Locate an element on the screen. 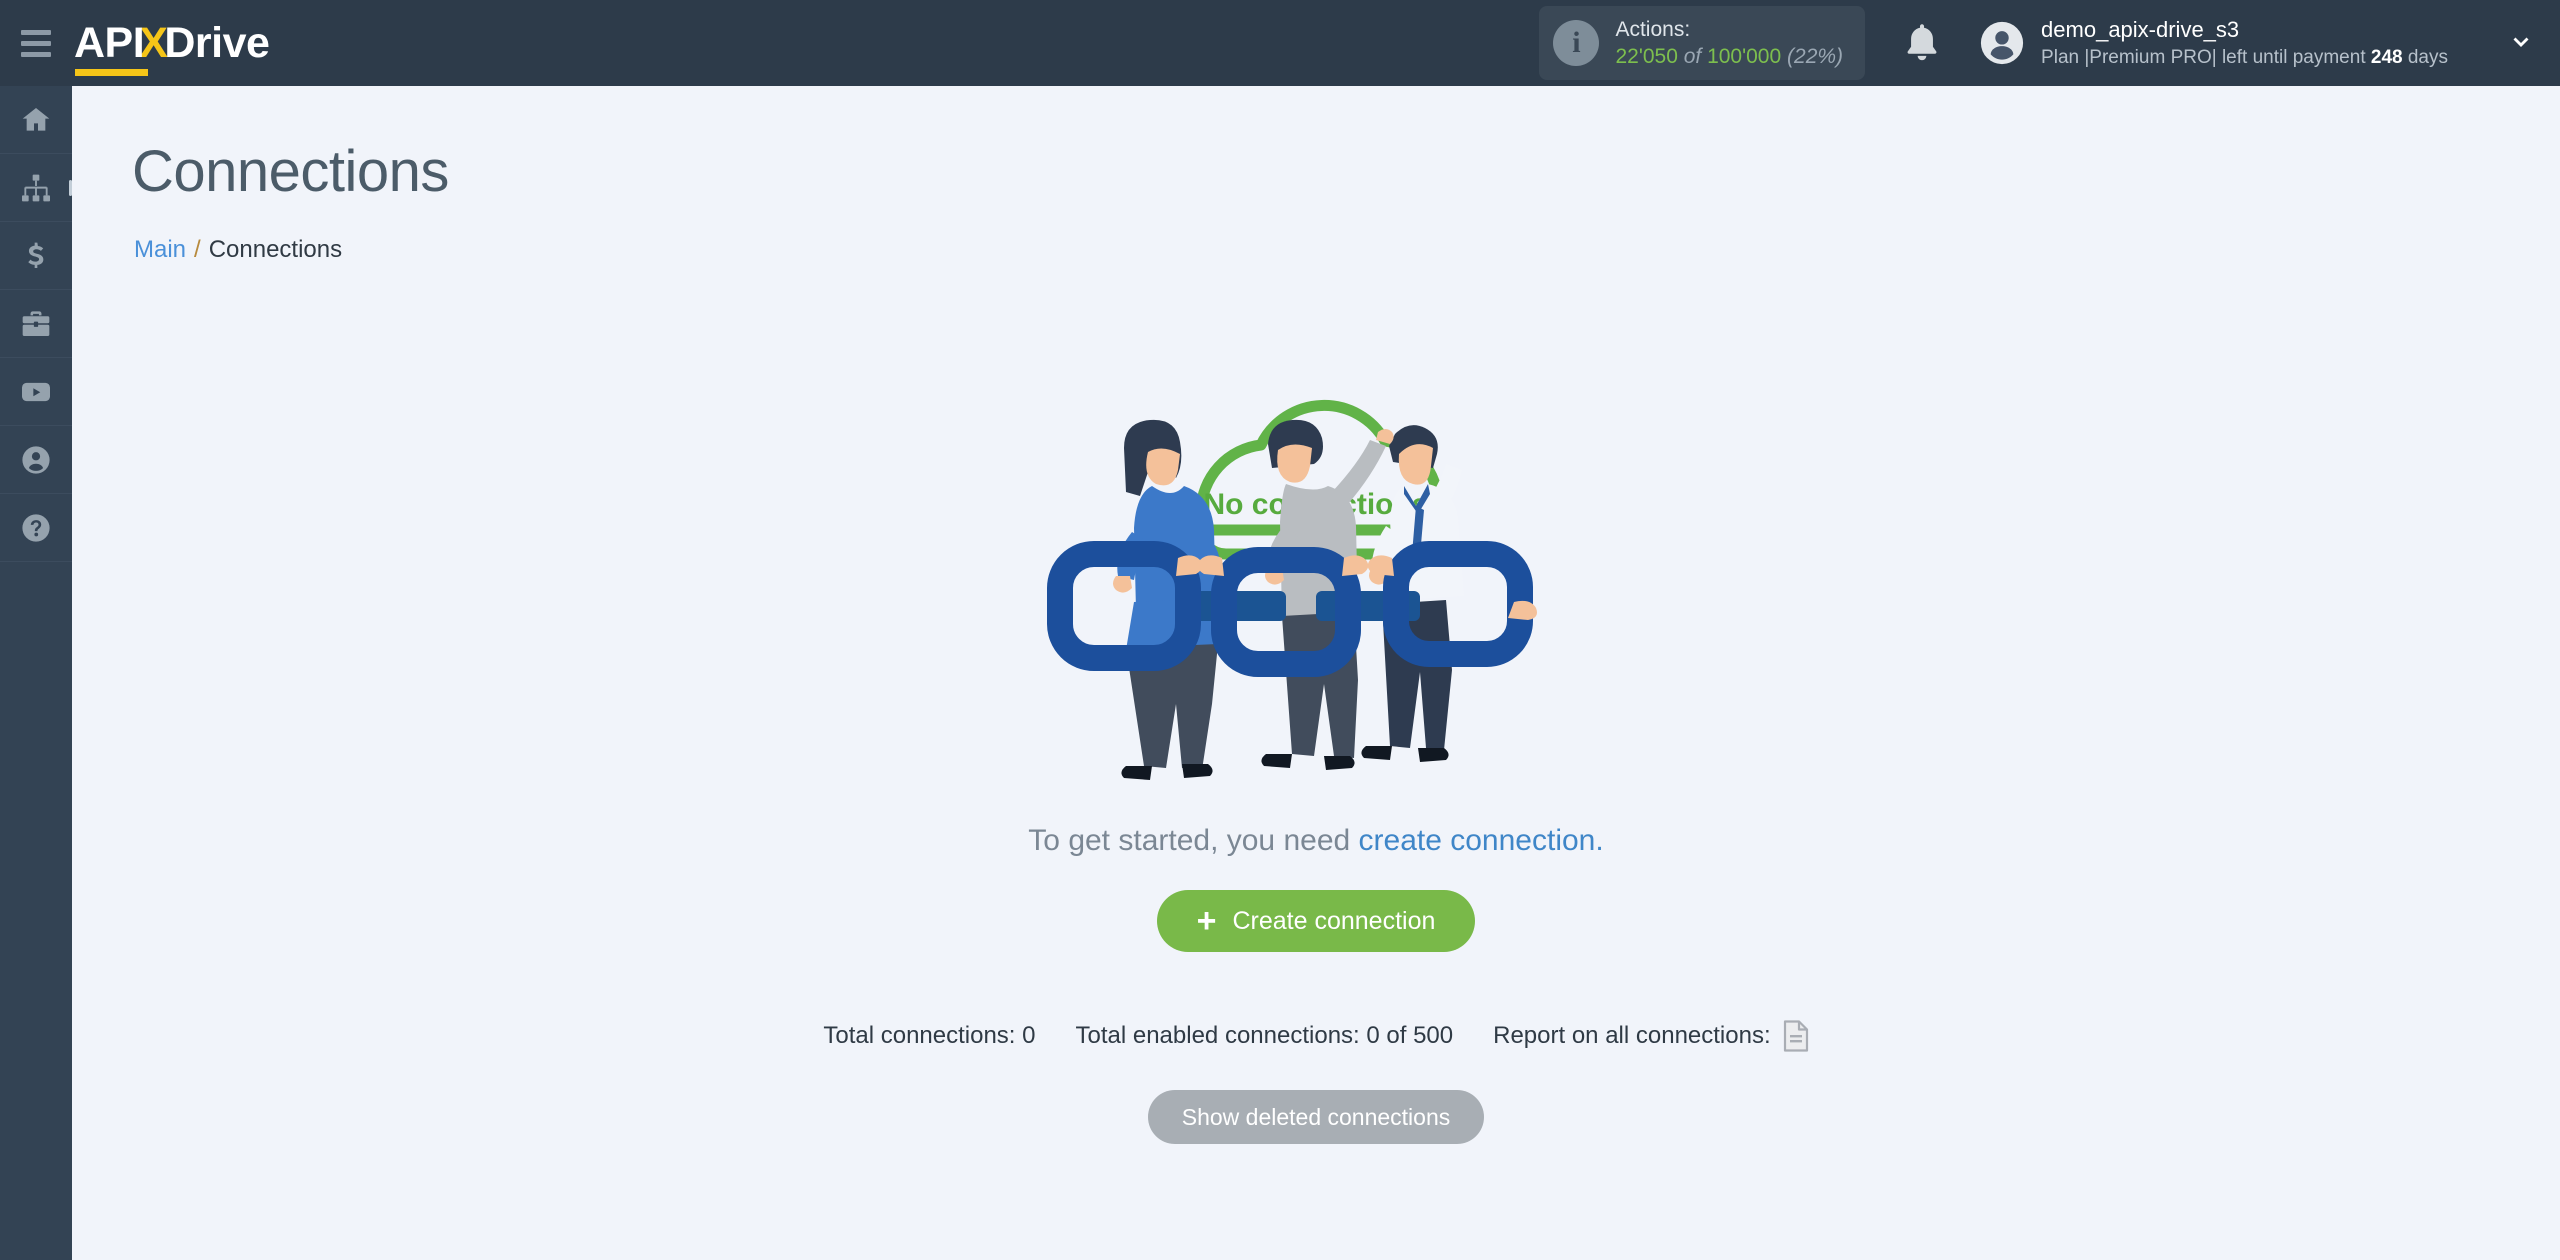  actions-quota-text: Actions: 22'050 of 100'000 (22%) is located at coordinates (1729, 43).